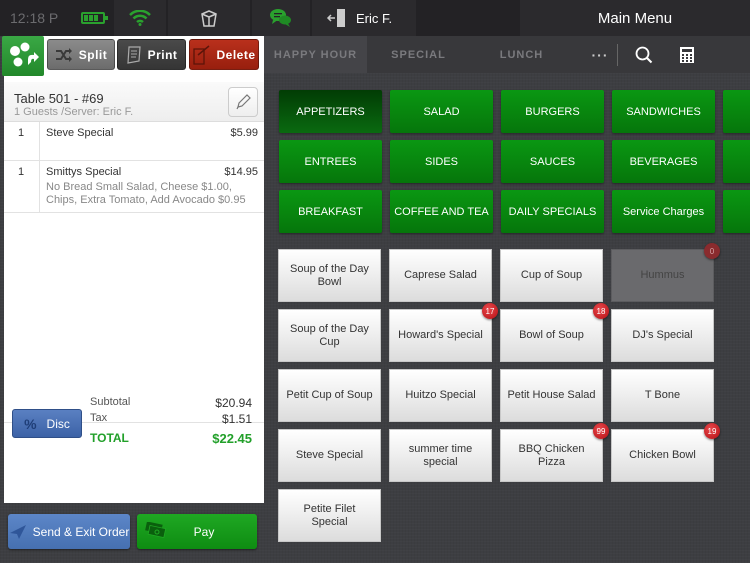 This screenshot has height=563, width=750. Describe the element at coordinates (521, 54) in the screenshot. I see `tab-lunch: LUNCH` at that location.